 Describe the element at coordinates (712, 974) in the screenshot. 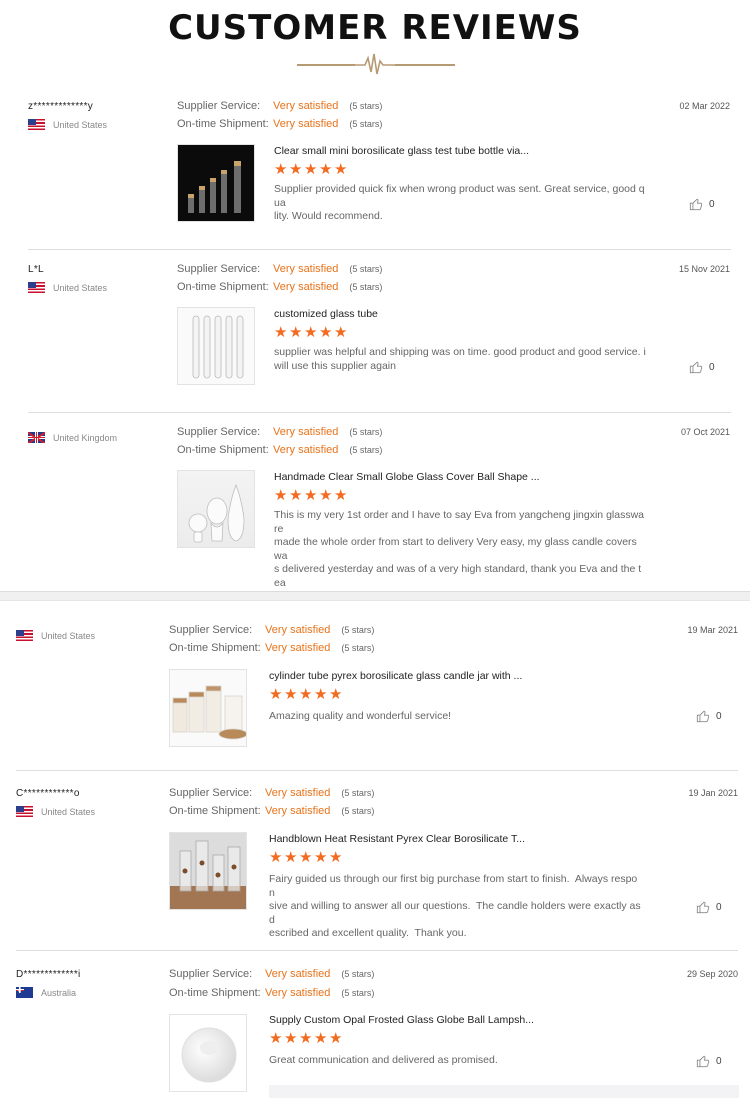

I see `review-date: 29 Sep 2020` at that location.